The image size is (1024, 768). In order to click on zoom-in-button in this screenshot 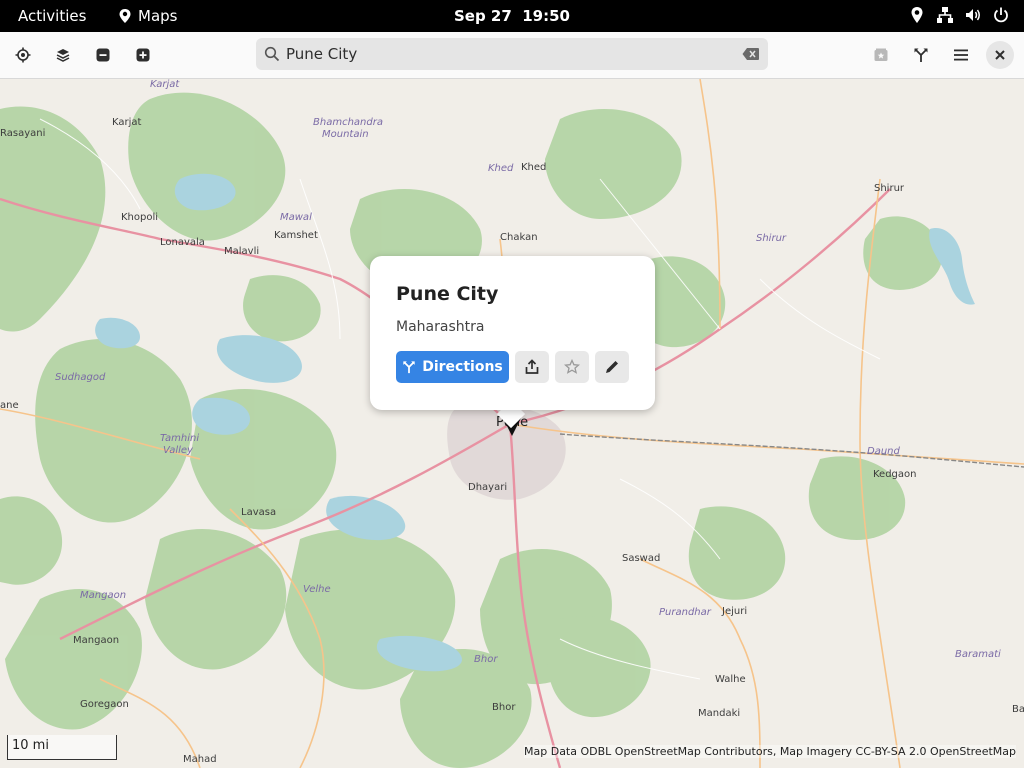, I will do `click(143, 55)`.